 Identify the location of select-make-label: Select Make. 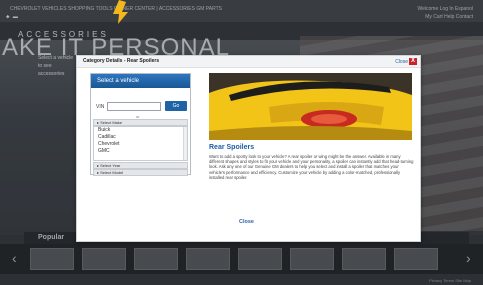
(111, 122).